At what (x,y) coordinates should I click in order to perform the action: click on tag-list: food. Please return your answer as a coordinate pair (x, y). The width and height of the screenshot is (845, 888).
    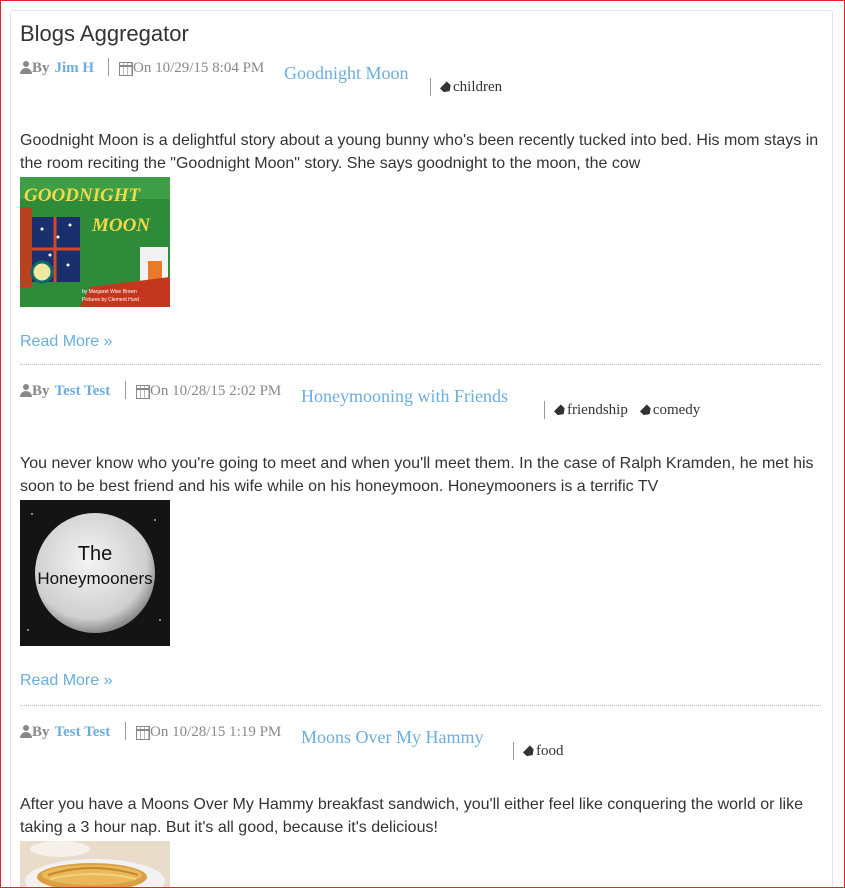
    Looking at the image, I should click on (551, 751).